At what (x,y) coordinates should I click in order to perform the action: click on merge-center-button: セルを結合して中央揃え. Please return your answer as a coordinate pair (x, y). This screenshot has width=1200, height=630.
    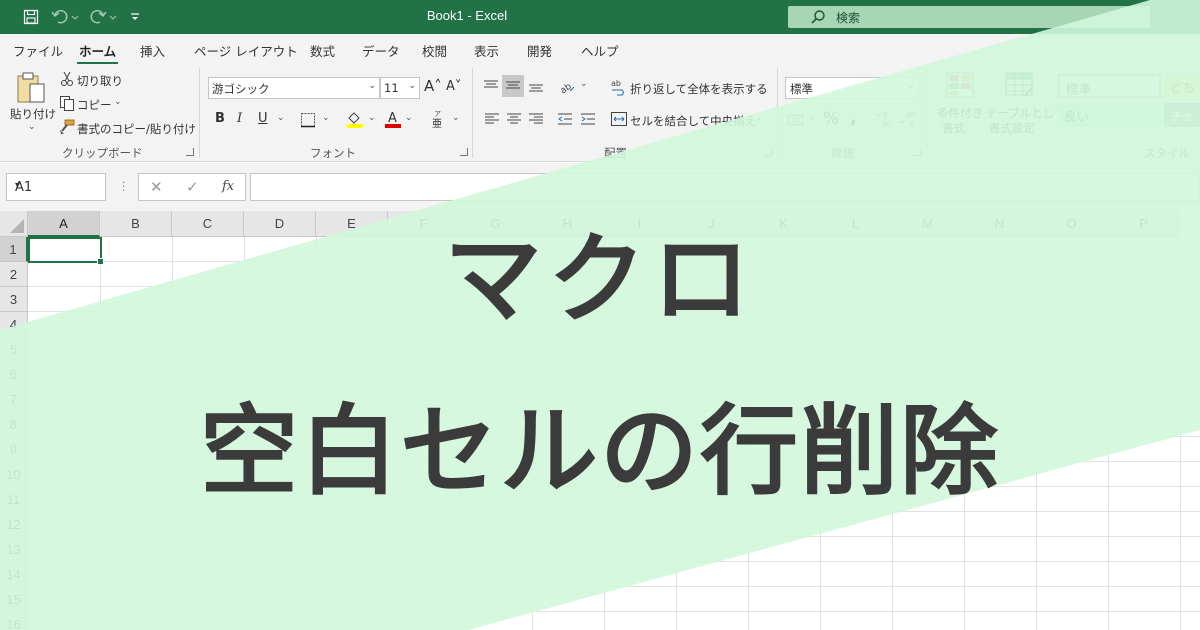
    Looking at the image, I should click on (693, 121).